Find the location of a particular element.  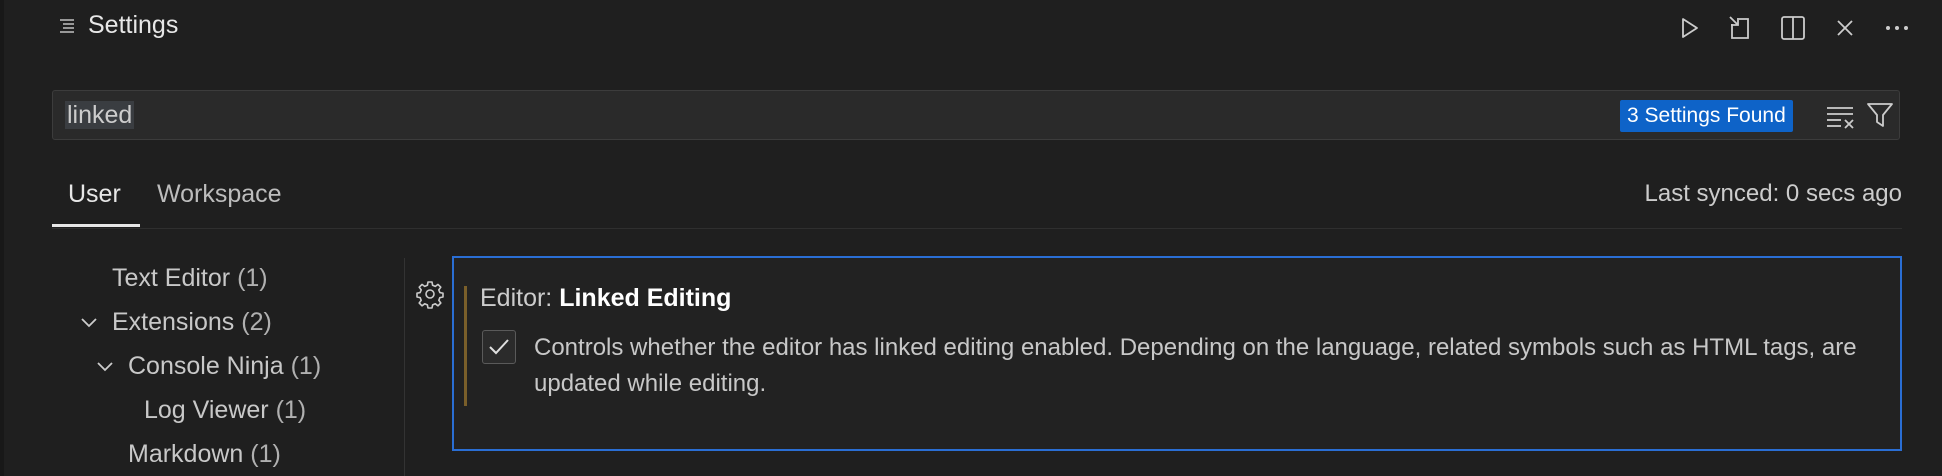

checkmark-icon is located at coordinates (499, 347).